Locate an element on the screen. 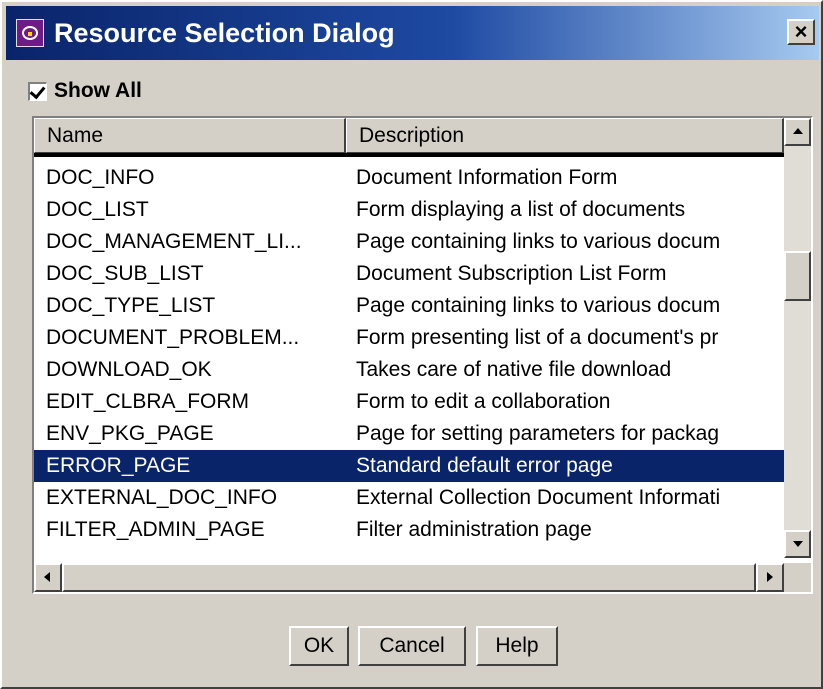  cell-name: DOWNLOAD_OK is located at coordinates (129, 369).